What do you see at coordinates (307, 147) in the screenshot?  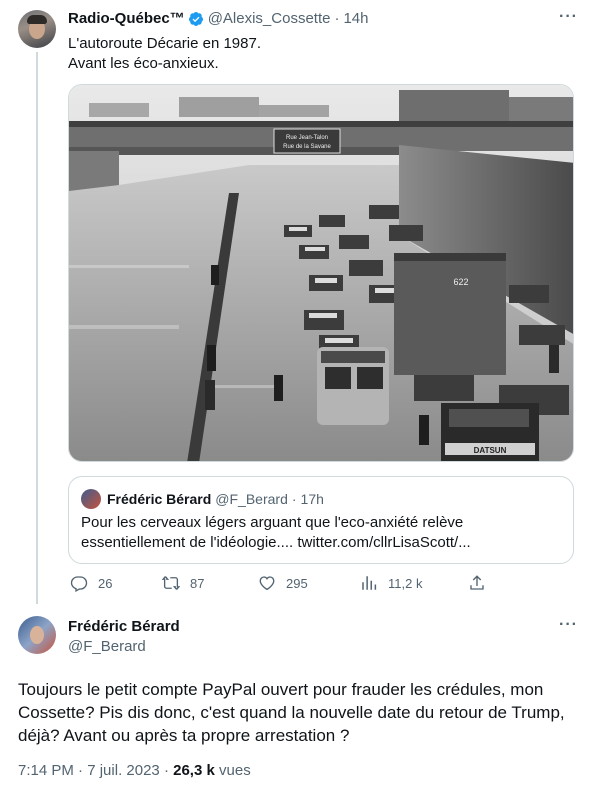 I see `overpass-sign-line: Rue de la Savane` at bounding box center [307, 147].